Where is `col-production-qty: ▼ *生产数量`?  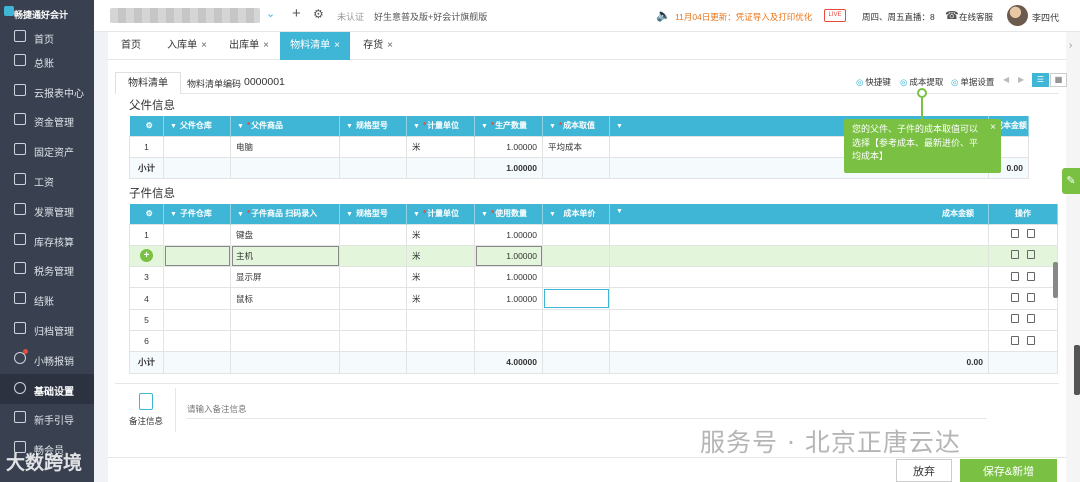
col-production-qty: ▼ *生产数量 is located at coordinates (508, 126).